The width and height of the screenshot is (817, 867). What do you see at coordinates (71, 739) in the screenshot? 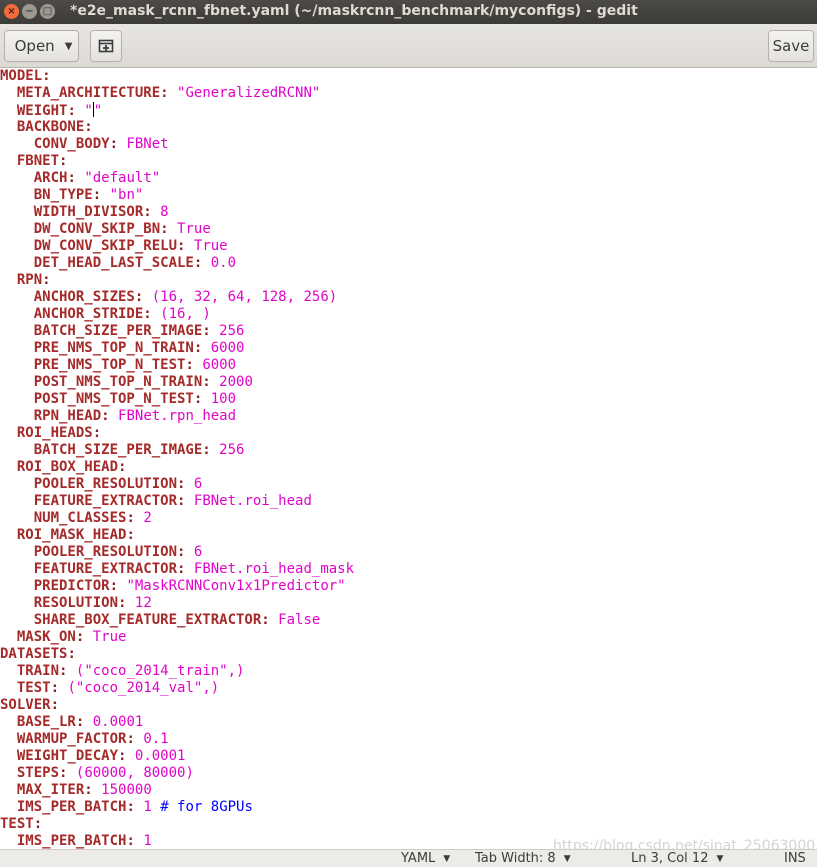
I see `yaml-key: WARMUP_FACTOR` at bounding box center [71, 739].